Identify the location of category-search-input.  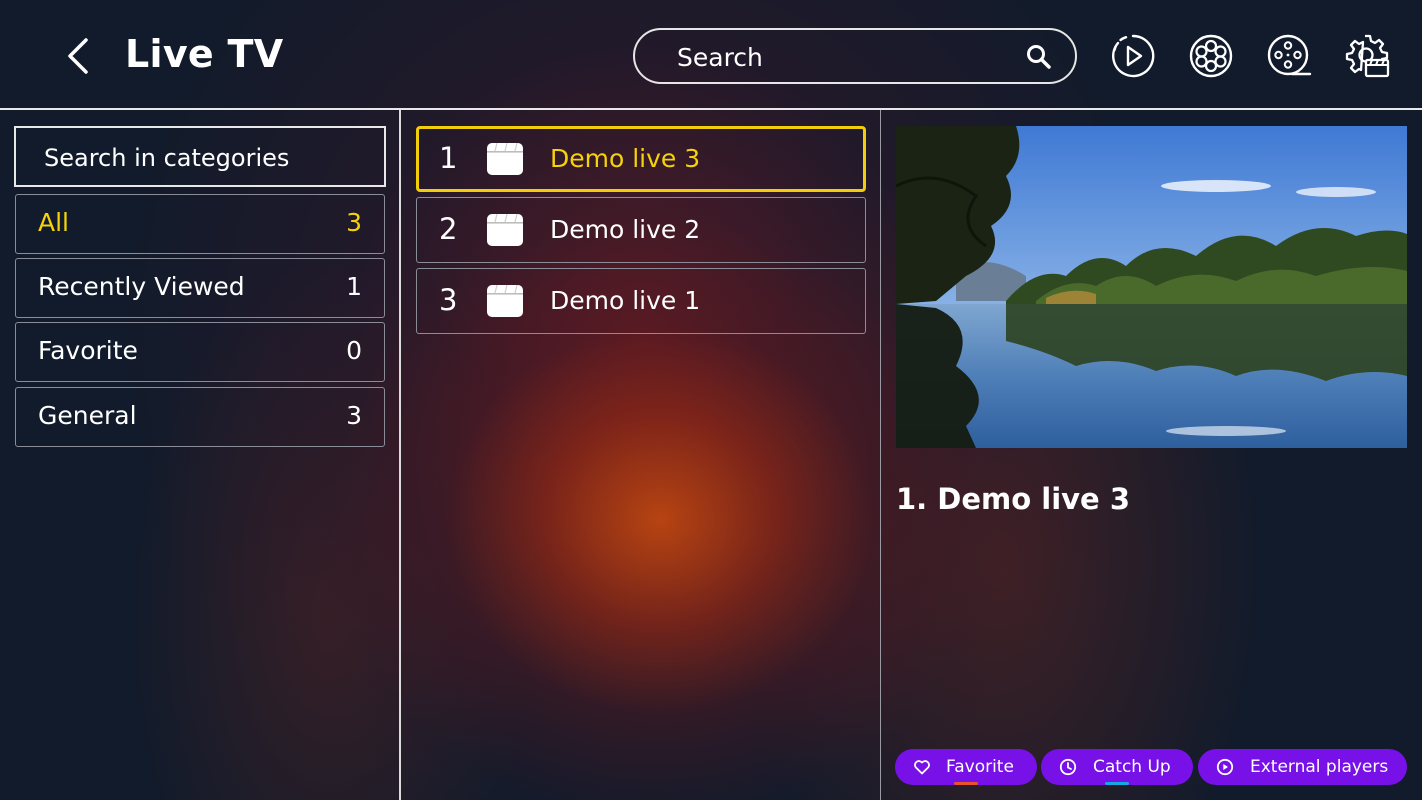
(204, 158).